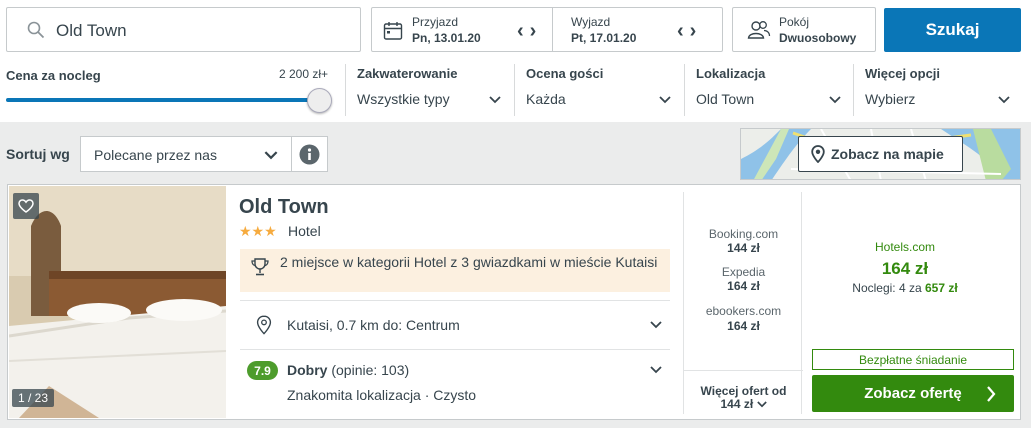 This screenshot has height=428, width=1031. I want to click on offer-price: 144 zł, so click(743, 248).